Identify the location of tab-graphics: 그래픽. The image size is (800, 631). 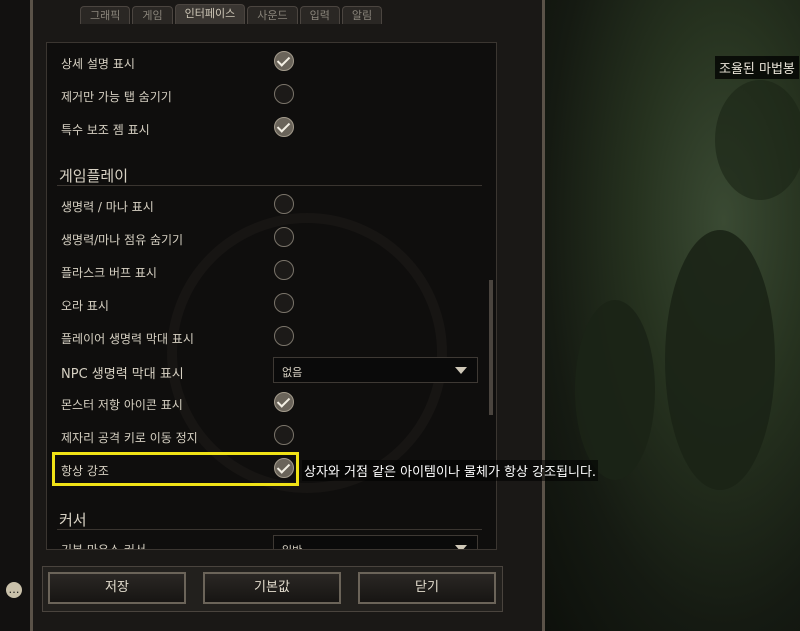
(105, 15).